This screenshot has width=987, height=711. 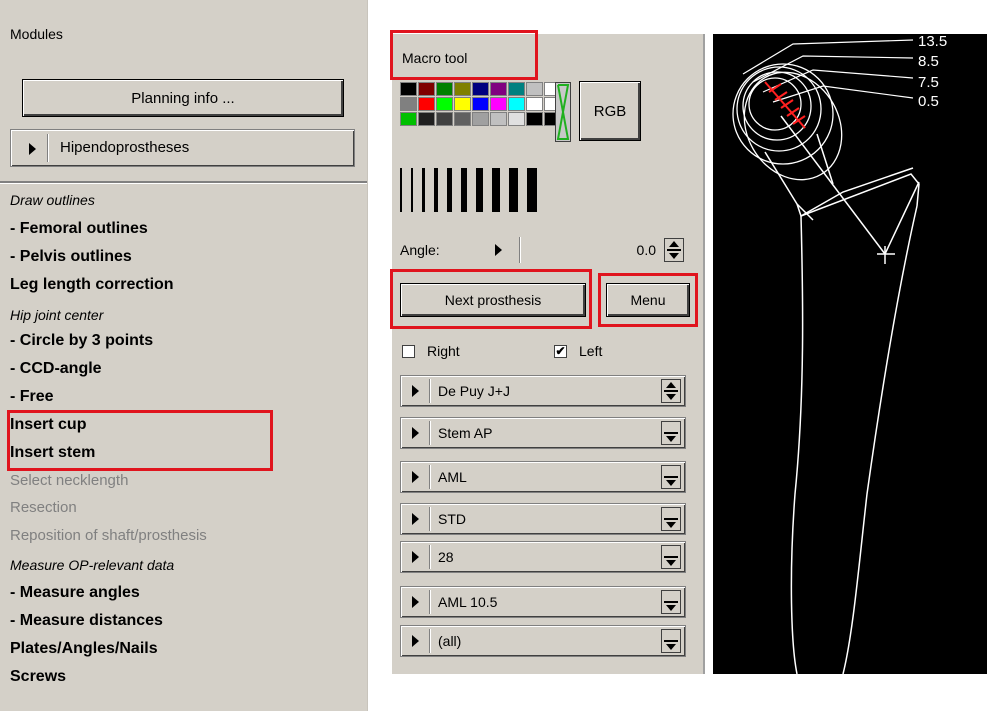 I want to click on checkbox-box, so click(x=408, y=351).